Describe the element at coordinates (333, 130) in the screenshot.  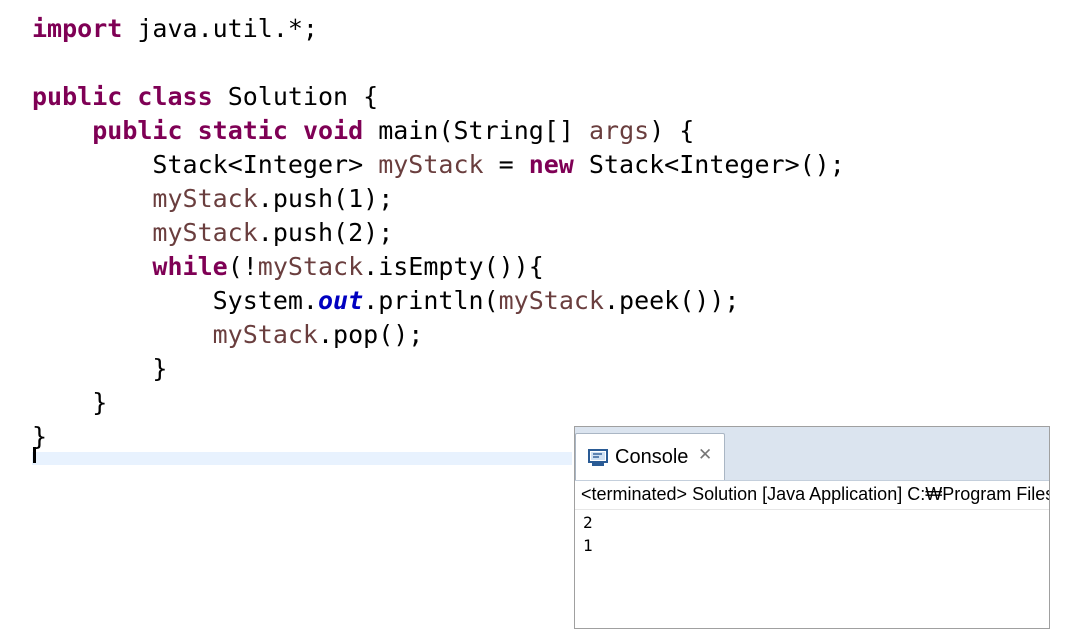
I see `code-token-kw: void` at that location.